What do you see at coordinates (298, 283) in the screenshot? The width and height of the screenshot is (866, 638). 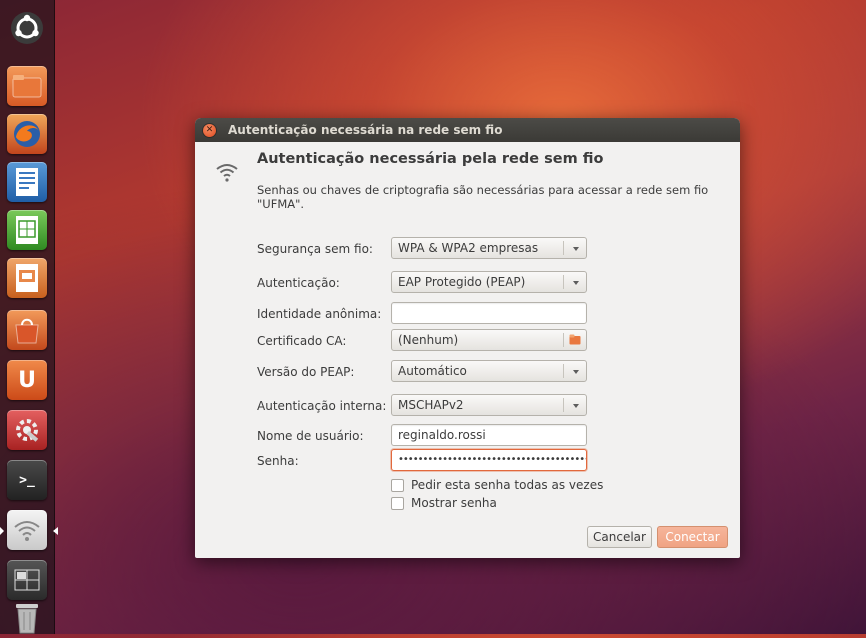 I see `auth-label: Autenticação:` at bounding box center [298, 283].